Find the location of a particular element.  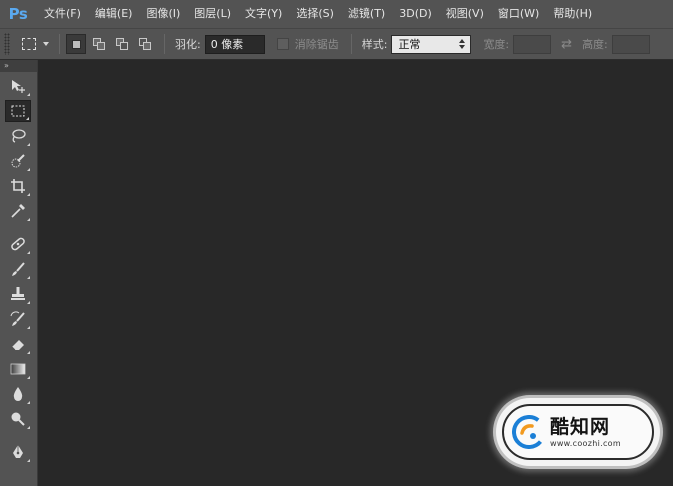

stamp-icon is located at coordinates (18, 293).